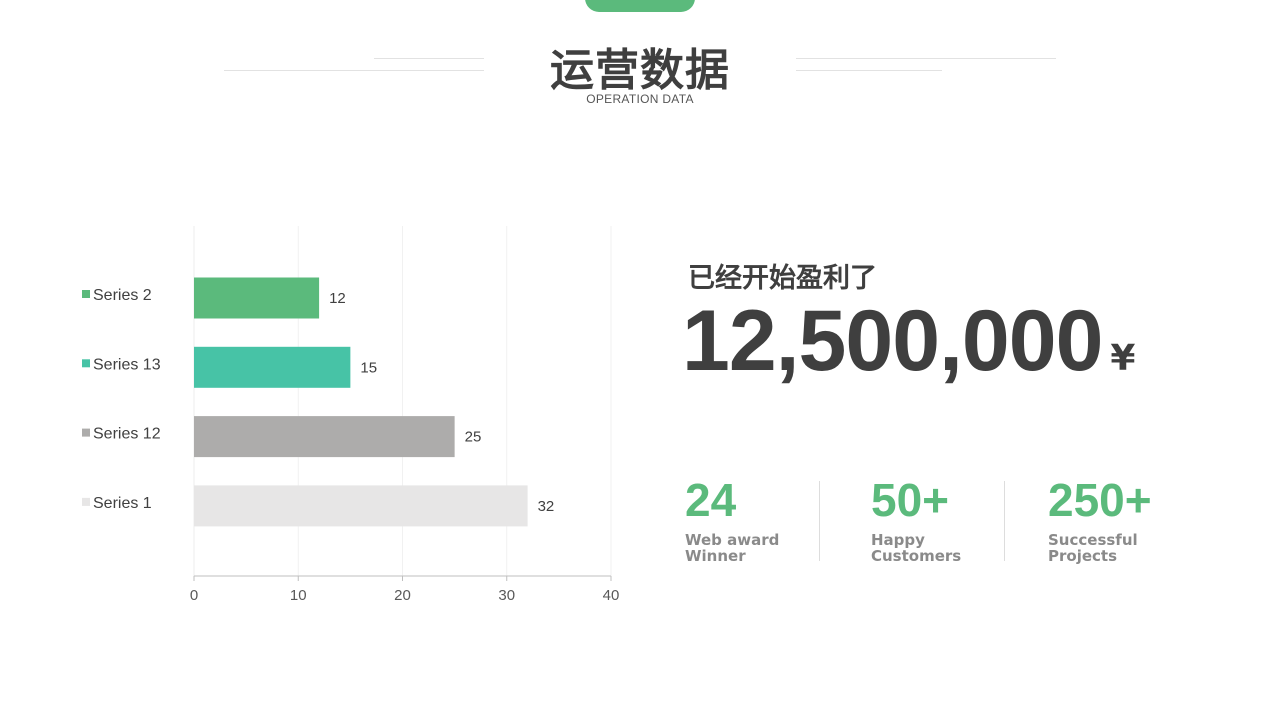  What do you see at coordinates (122, 503) in the screenshot?
I see `category-label: Series 1` at bounding box center [122, 503].